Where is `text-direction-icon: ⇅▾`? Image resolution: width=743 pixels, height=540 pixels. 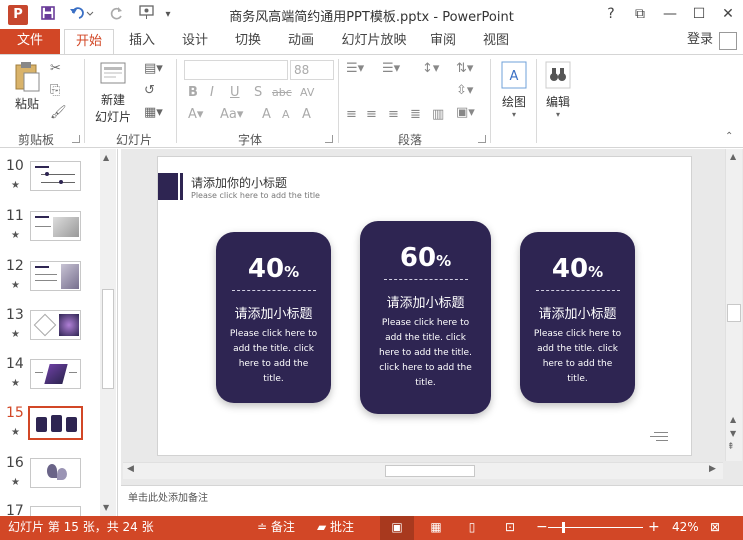
text-direction-icon: ⇅▾ is located at coordinates (464, 69).